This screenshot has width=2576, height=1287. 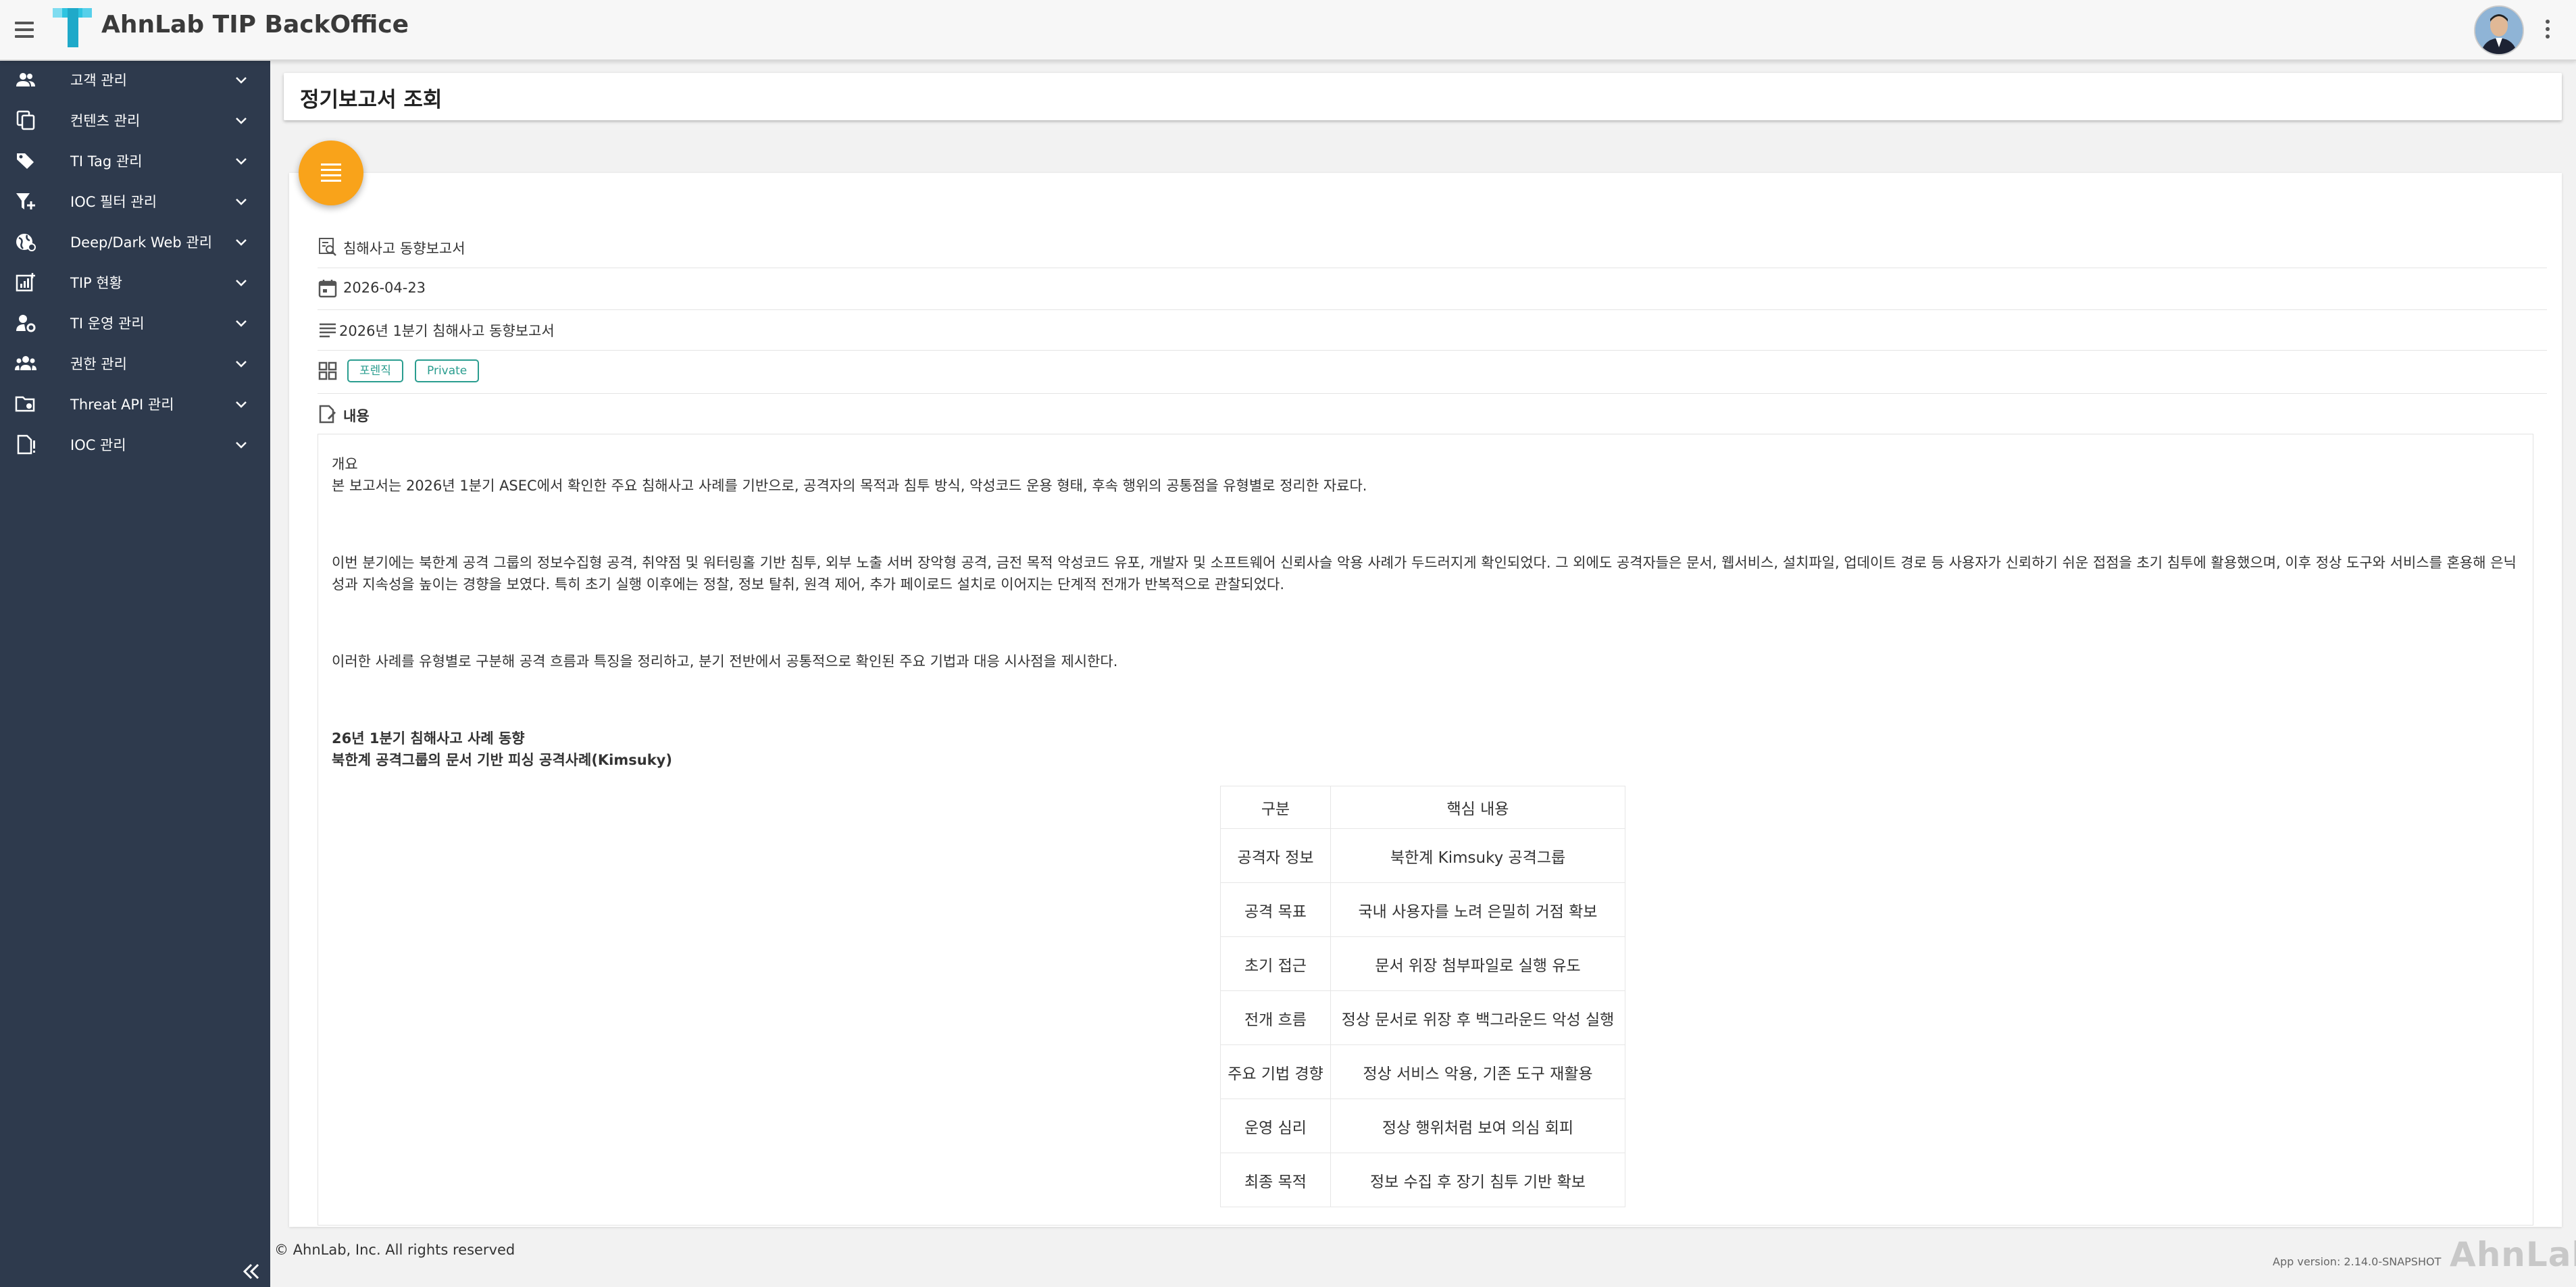 I want to click on brand-watermark: AhnLab, so click(x=2513, y=1254).